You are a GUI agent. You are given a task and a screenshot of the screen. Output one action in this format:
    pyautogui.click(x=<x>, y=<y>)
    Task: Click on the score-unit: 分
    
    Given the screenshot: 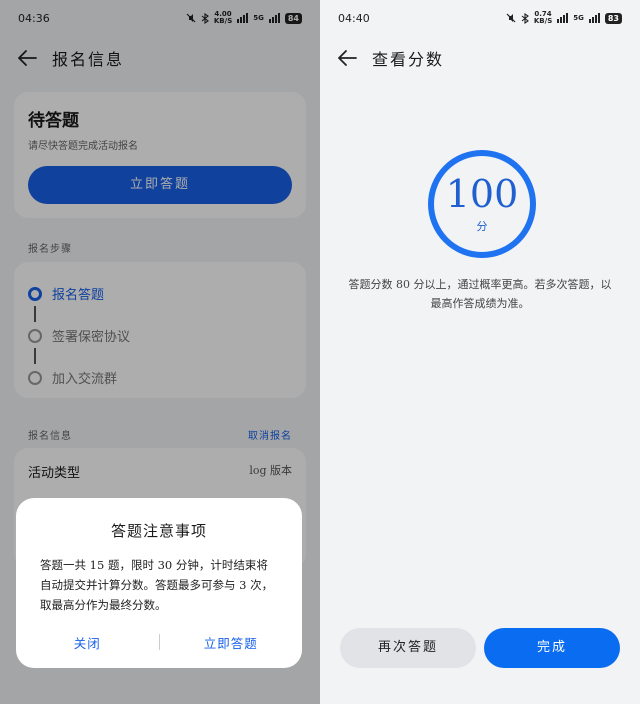 What is the action you would take?
    pyautogui.click(x=482, y=226)
    